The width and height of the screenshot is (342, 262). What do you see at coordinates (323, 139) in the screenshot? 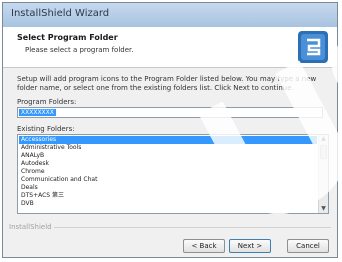
I see `scroll-up-icon: ▲` at bounding box center [323, 139].